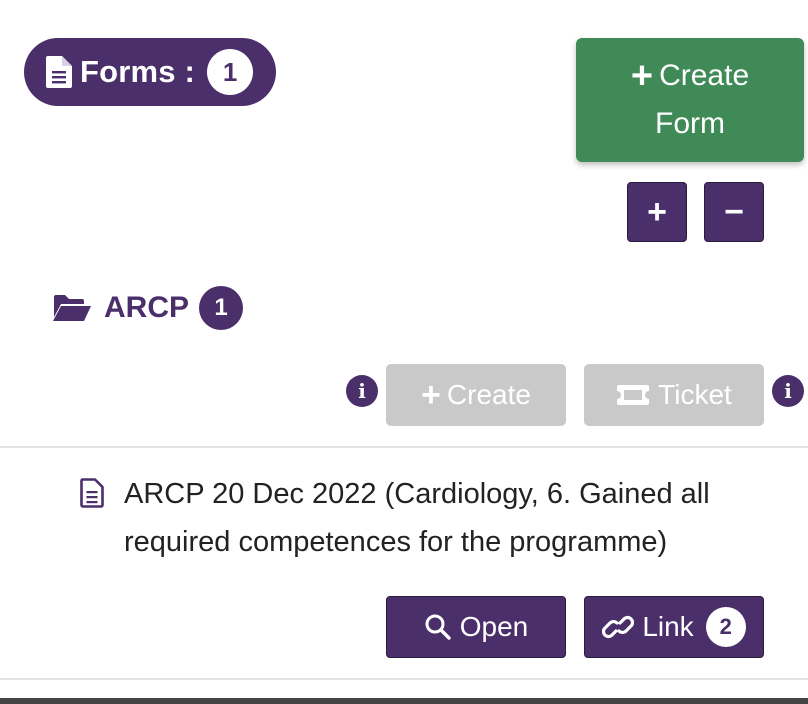 The height and width of the screenshot is (704, 808). I want to click on link-button: Link 2, so click(674, 627).